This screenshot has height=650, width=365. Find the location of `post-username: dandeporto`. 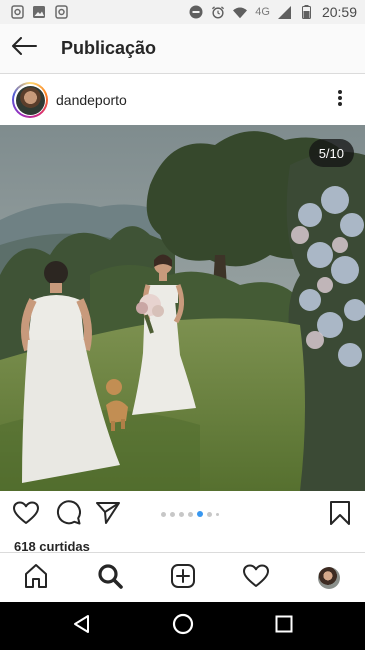

post-username: dandeporto is located at coordinates (91, 100).